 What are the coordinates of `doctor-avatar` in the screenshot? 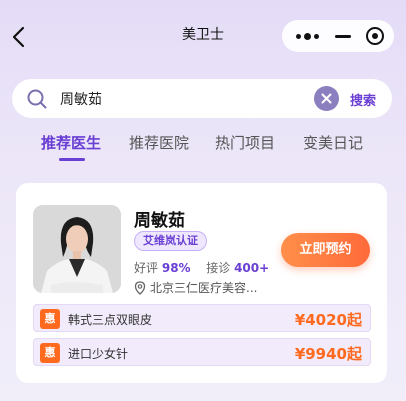 It's located at (77, 249).